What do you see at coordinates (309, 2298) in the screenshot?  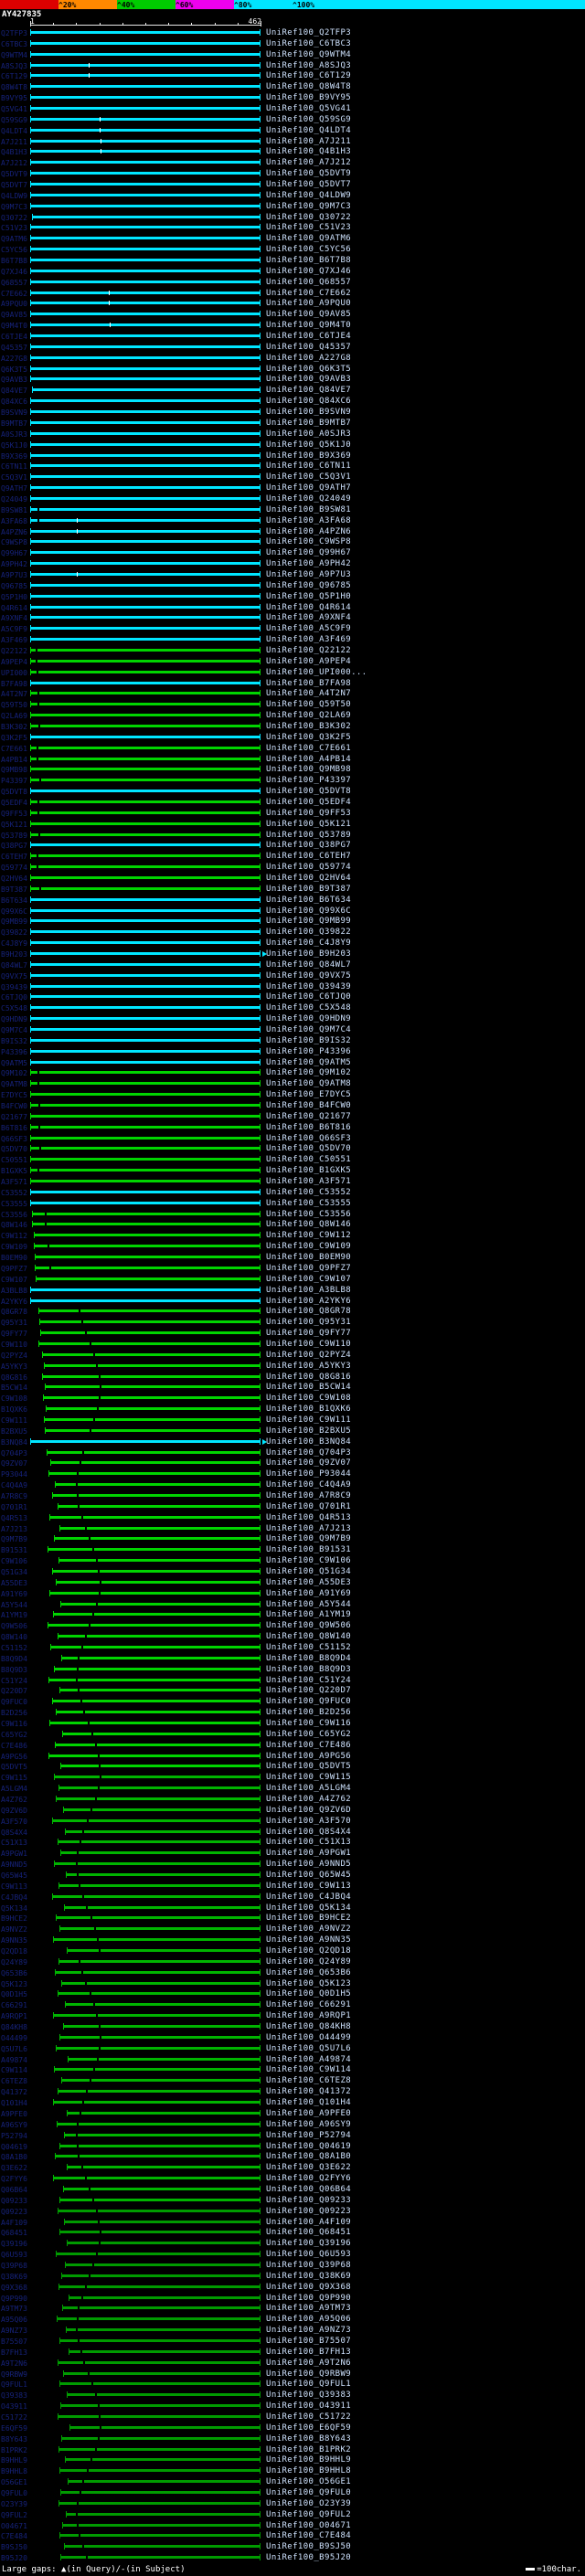 I see `hit-label: UniRef100_Q9P990` at bounding box center [309, 2298].